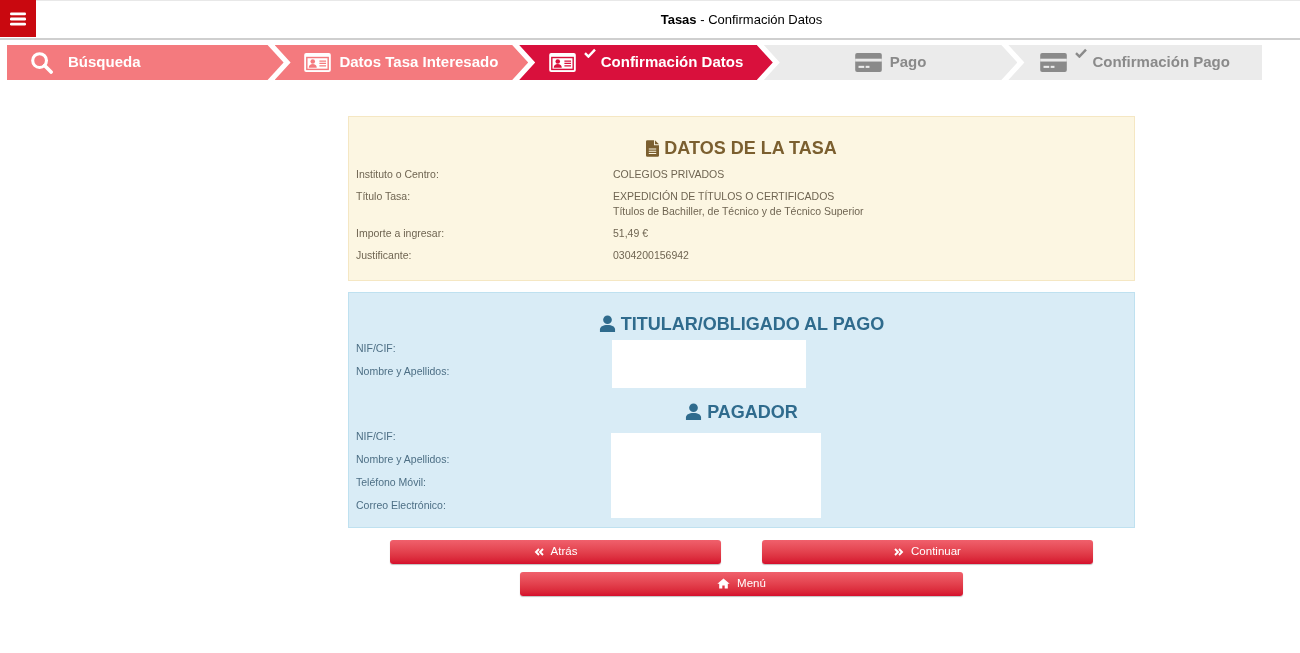 This screenshot has width=1300, height=653. I want to click on section-heading: PAGADOR, so click(752, 412).